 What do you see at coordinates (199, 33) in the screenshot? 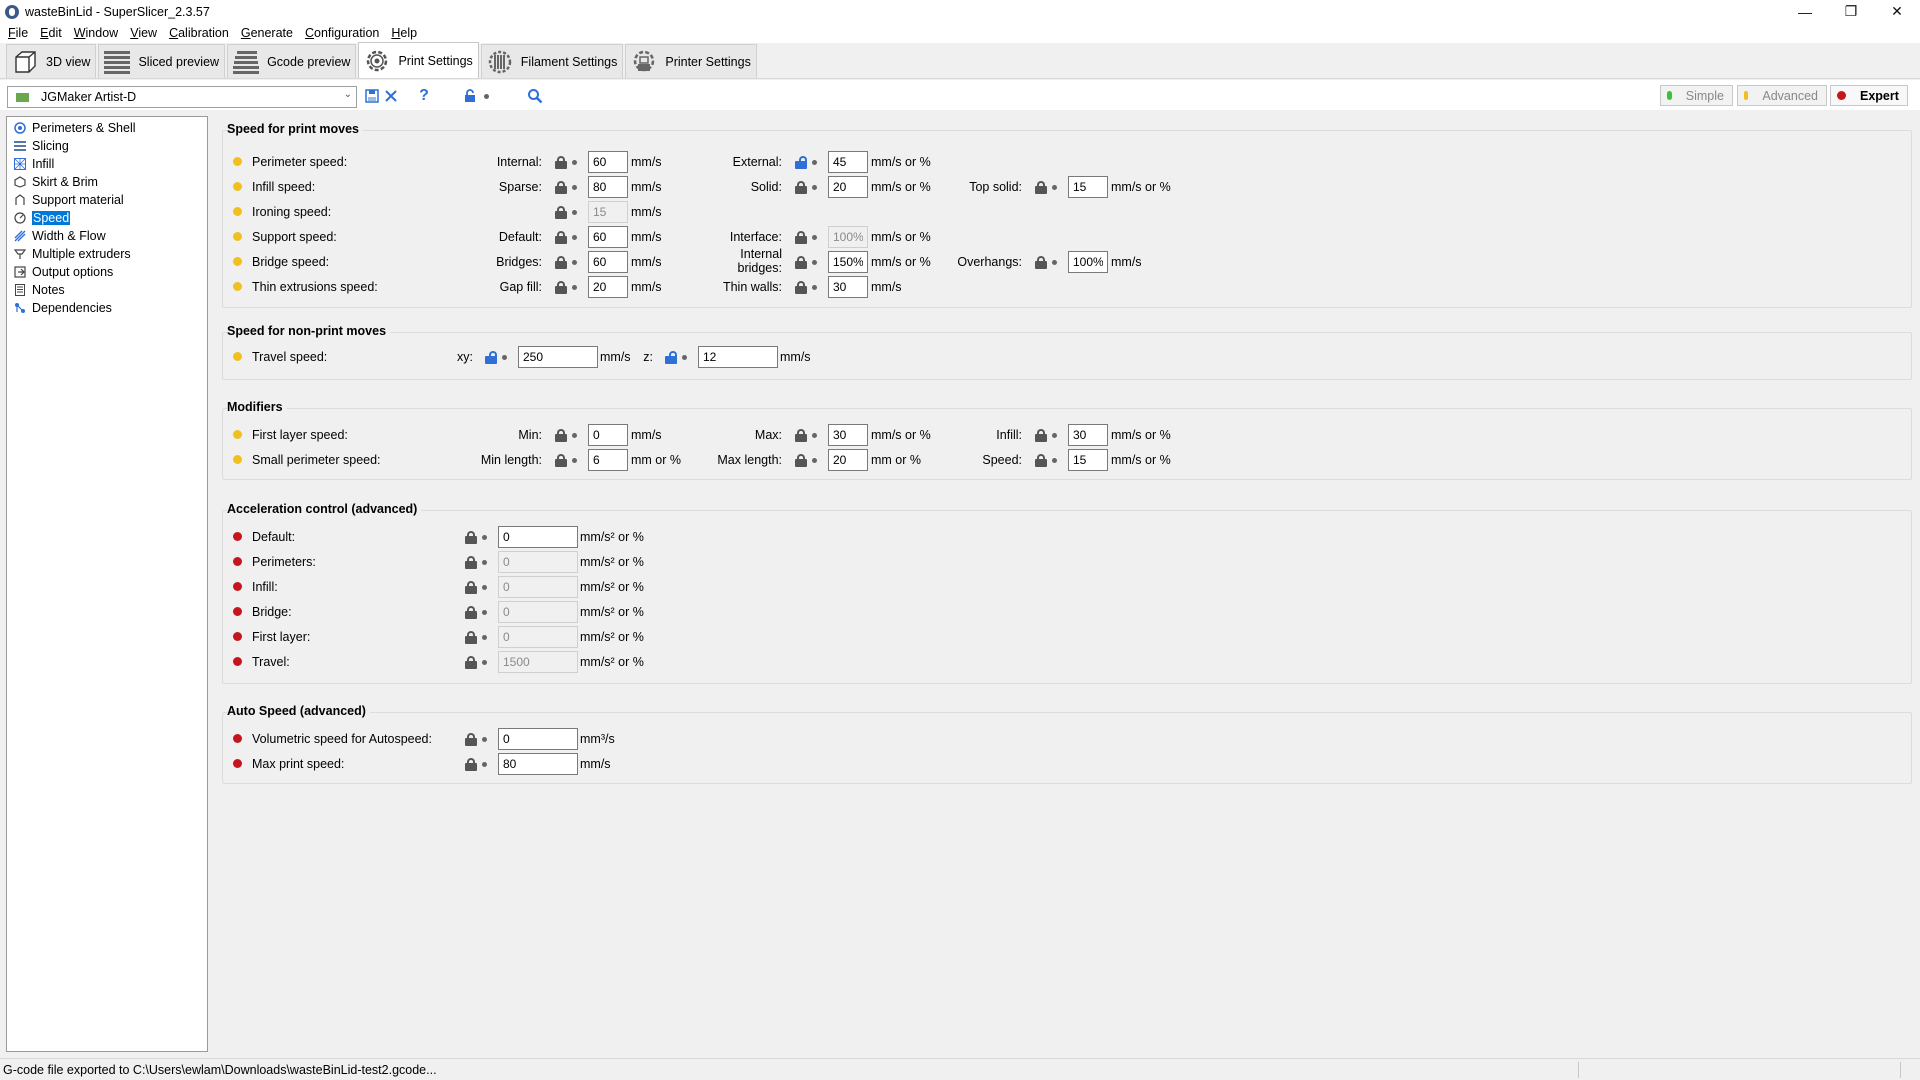
I see `menu-calibration: Calibration` at bounding box center [199, 33].